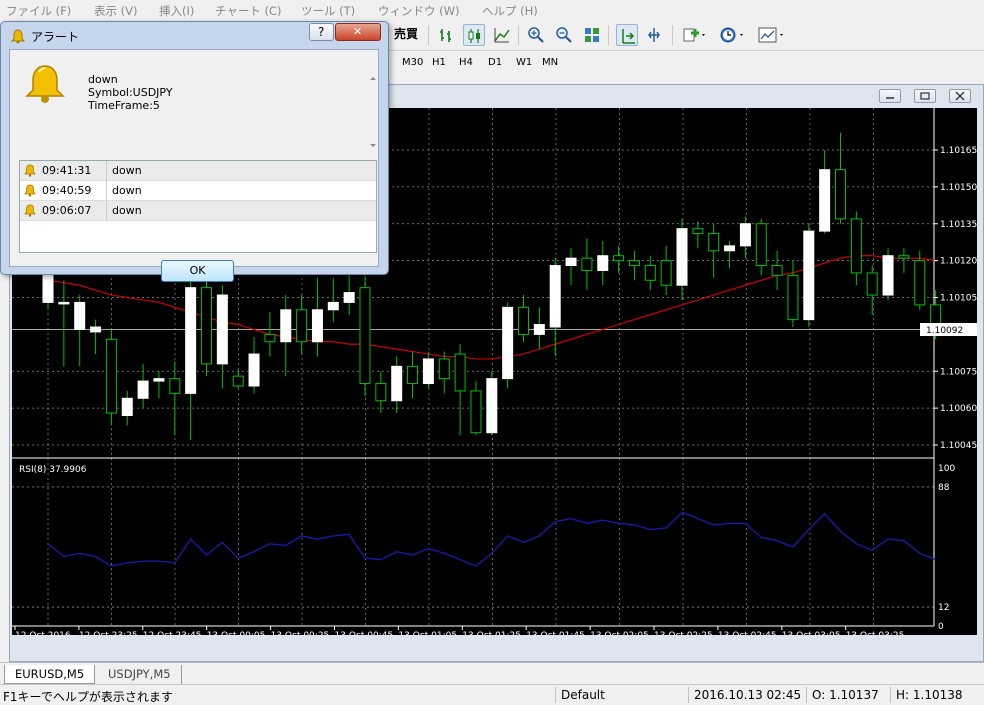  What do you see at coordinates (197, 271) in the screenshot?
I see `ok-button: OK` at bounding box center [197, 271].